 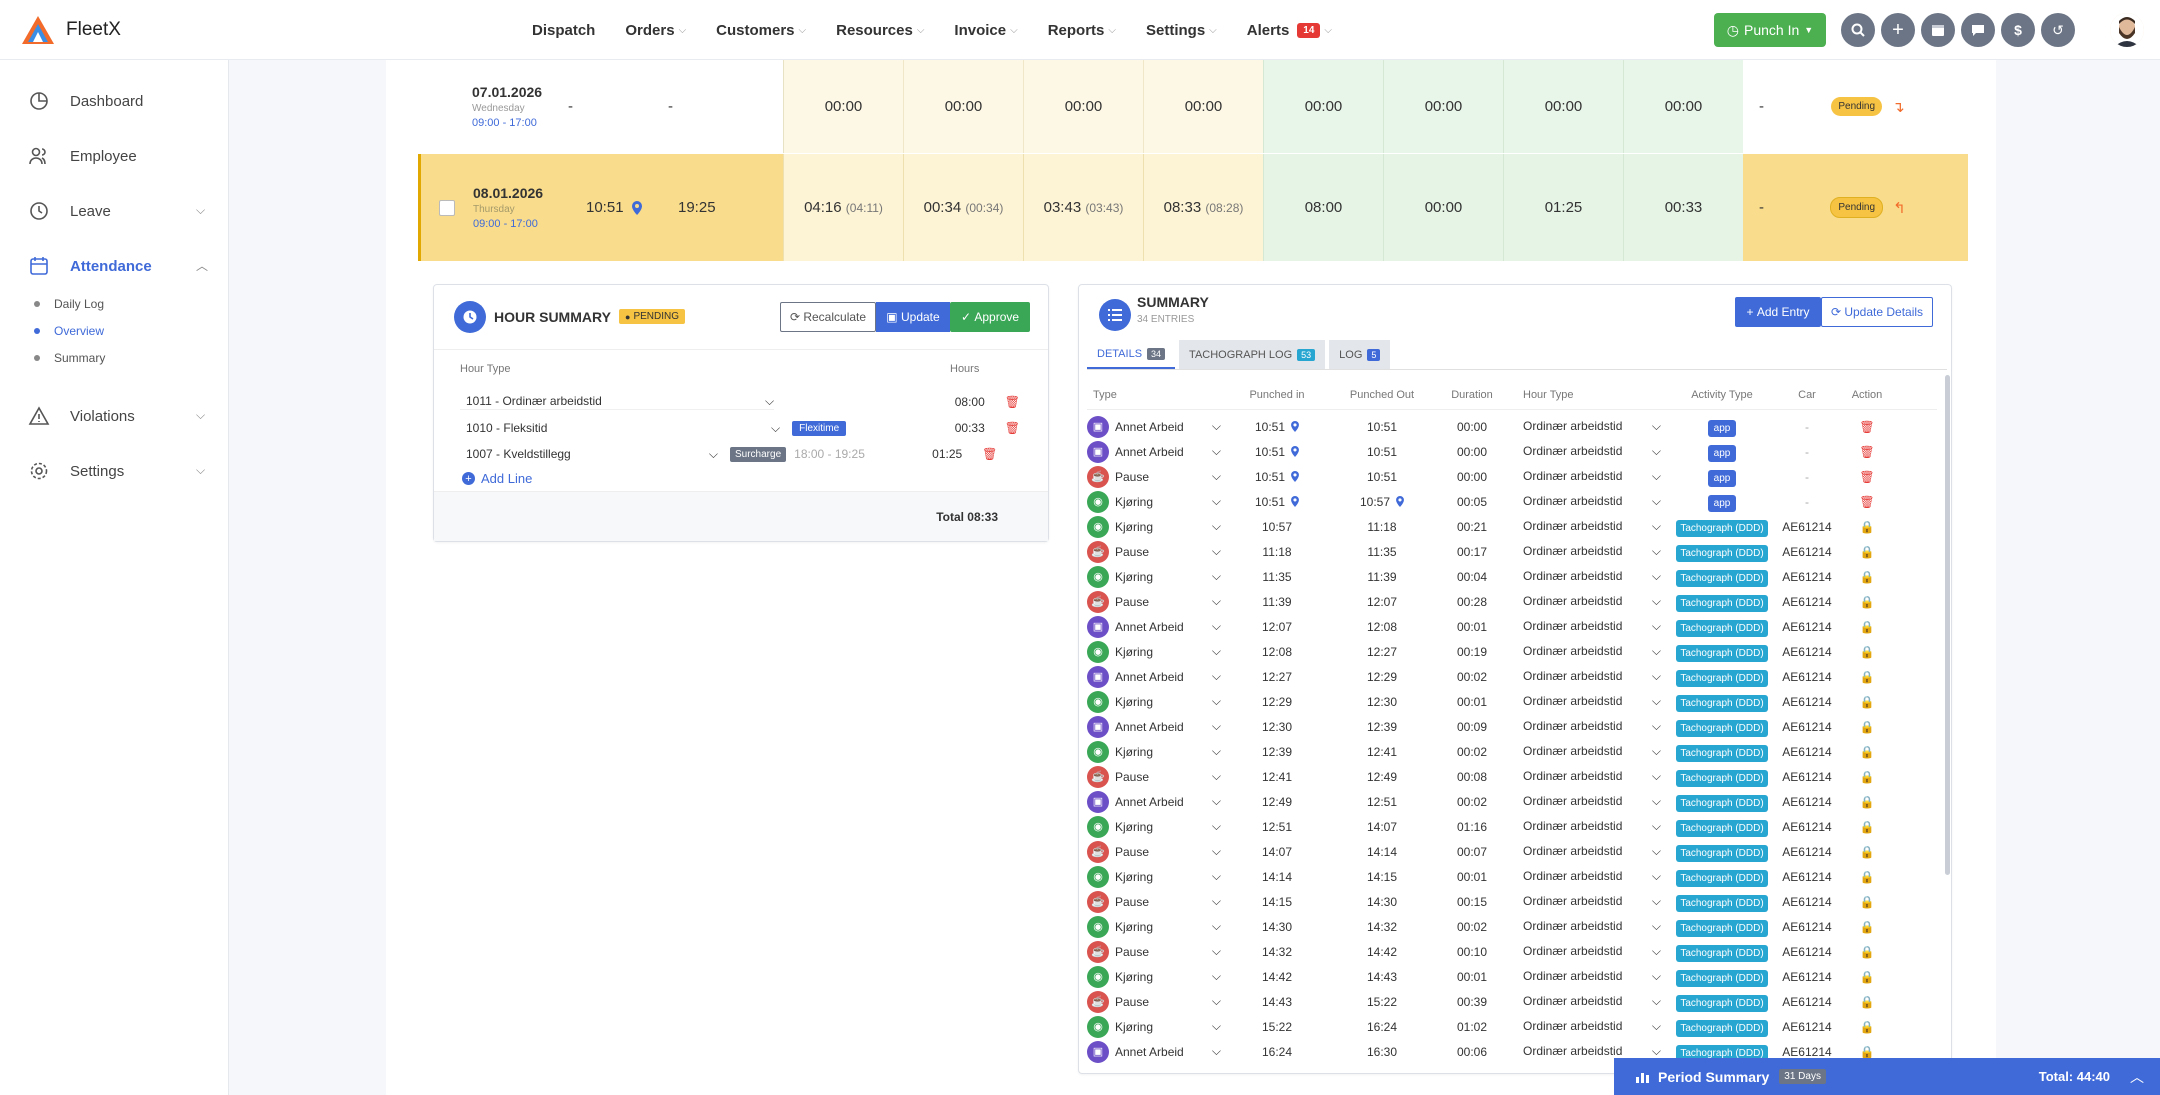 I want to click on nav-invoice: Invoice ⌵, so click(x=985, y=30).